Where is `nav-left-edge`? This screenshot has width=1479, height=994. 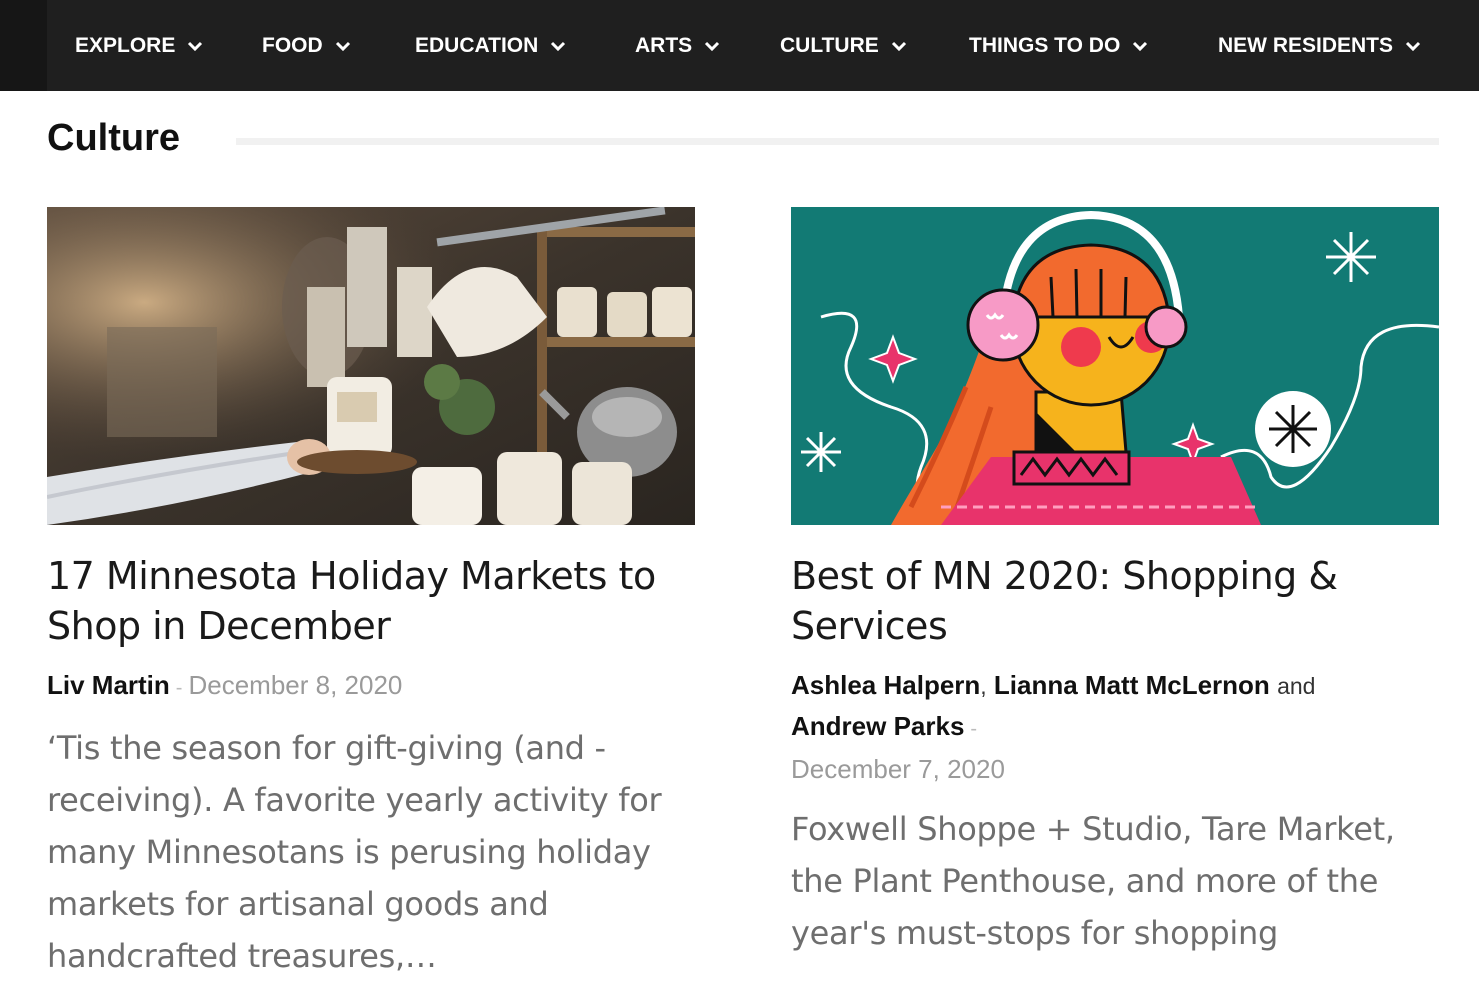 nav-left-edge is located at coordinates (23, 45).